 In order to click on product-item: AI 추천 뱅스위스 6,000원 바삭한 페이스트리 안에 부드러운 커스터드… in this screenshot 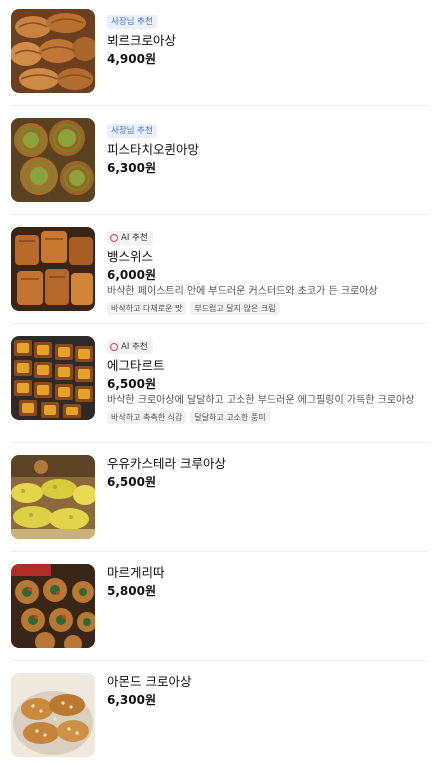, I will do `click(221, 271)`.